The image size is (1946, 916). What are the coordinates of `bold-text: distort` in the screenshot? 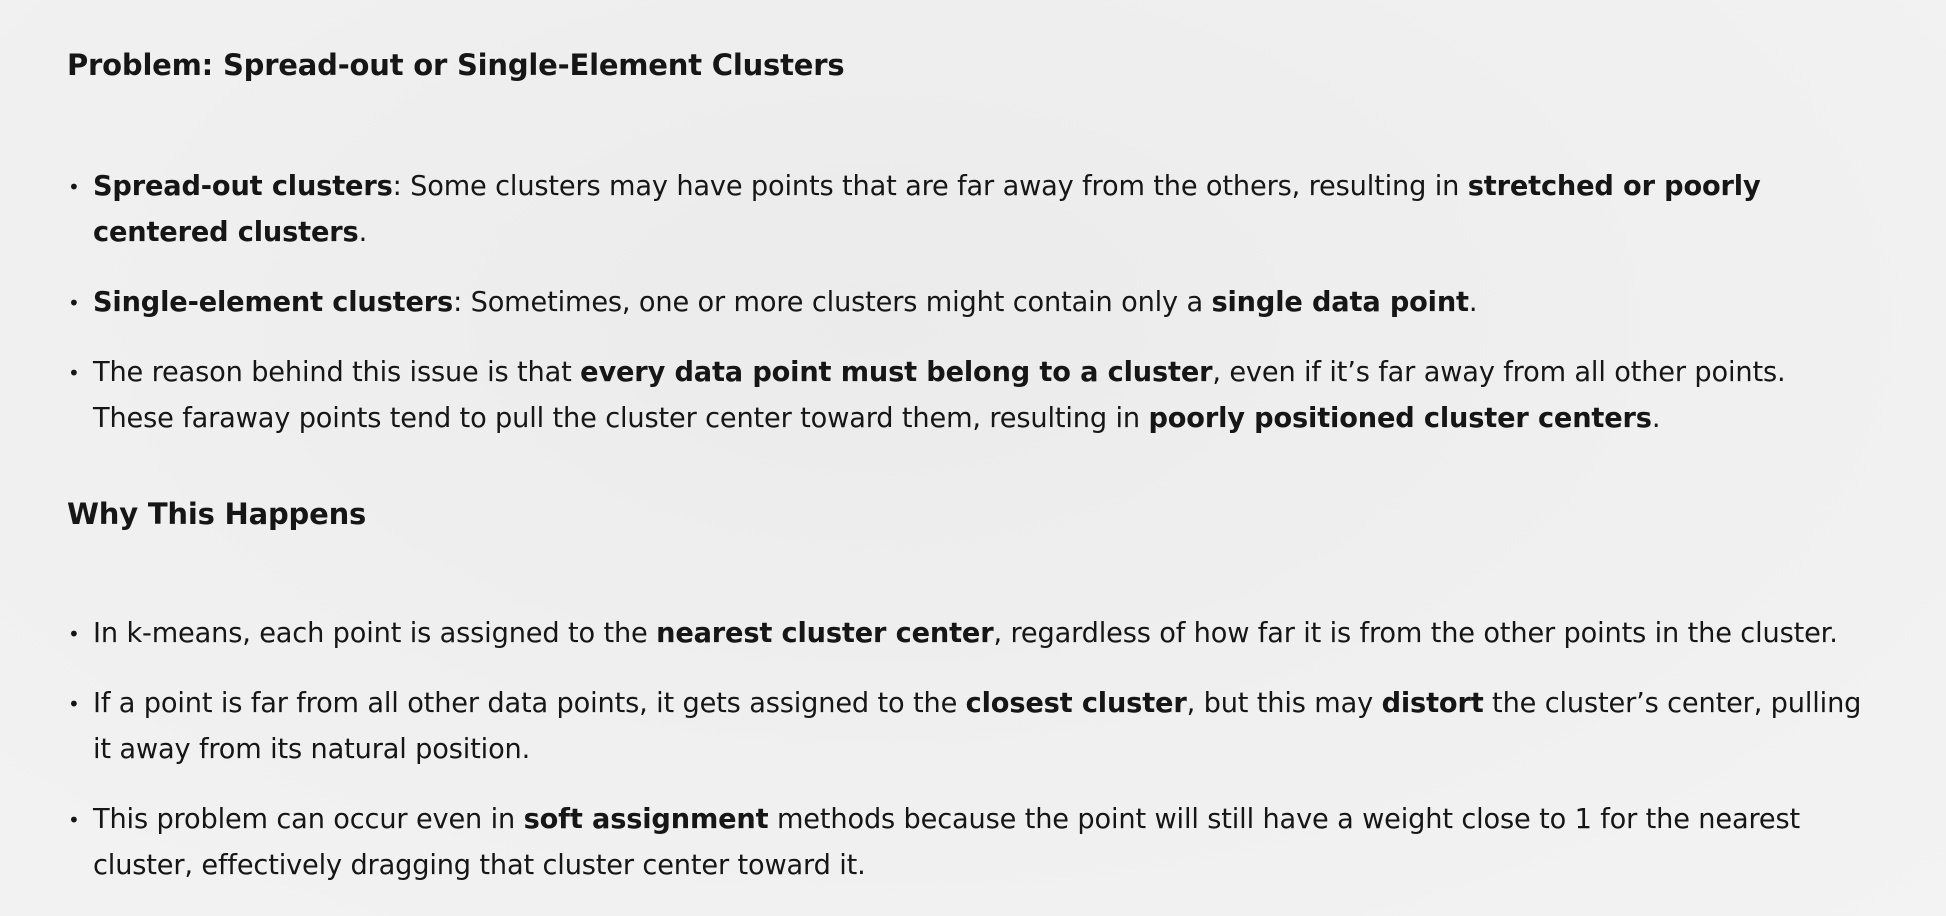 It's located at (1432, 703).